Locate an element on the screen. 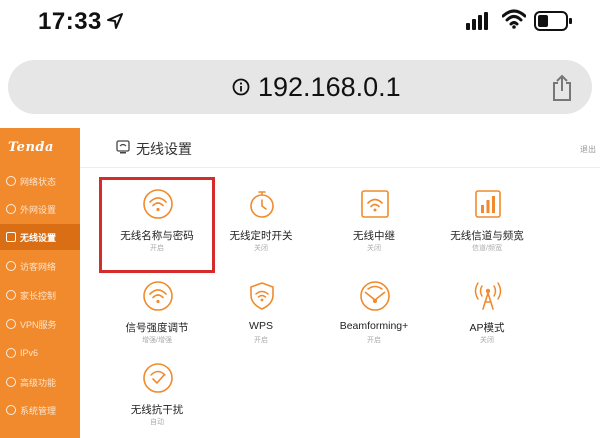 This screenshot has height=438, width=600. tile-signal-strength: 信号强度调节 增强/增强 is located at coordinates (157, 317).